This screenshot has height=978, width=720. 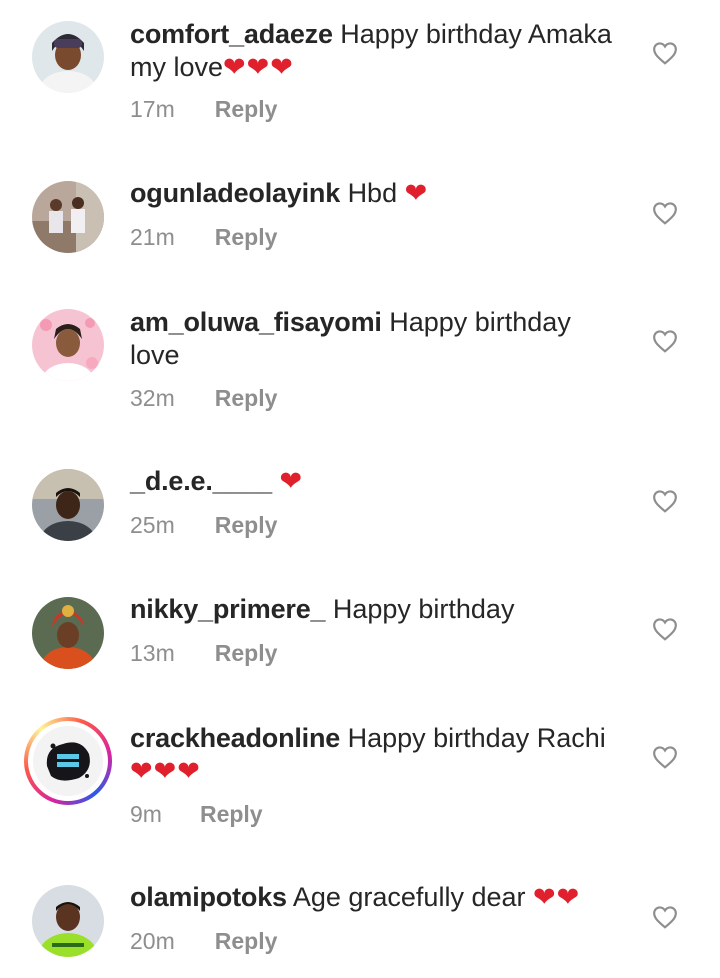 I want to click on comment-body: Hbd, so click(x=376, y=193).